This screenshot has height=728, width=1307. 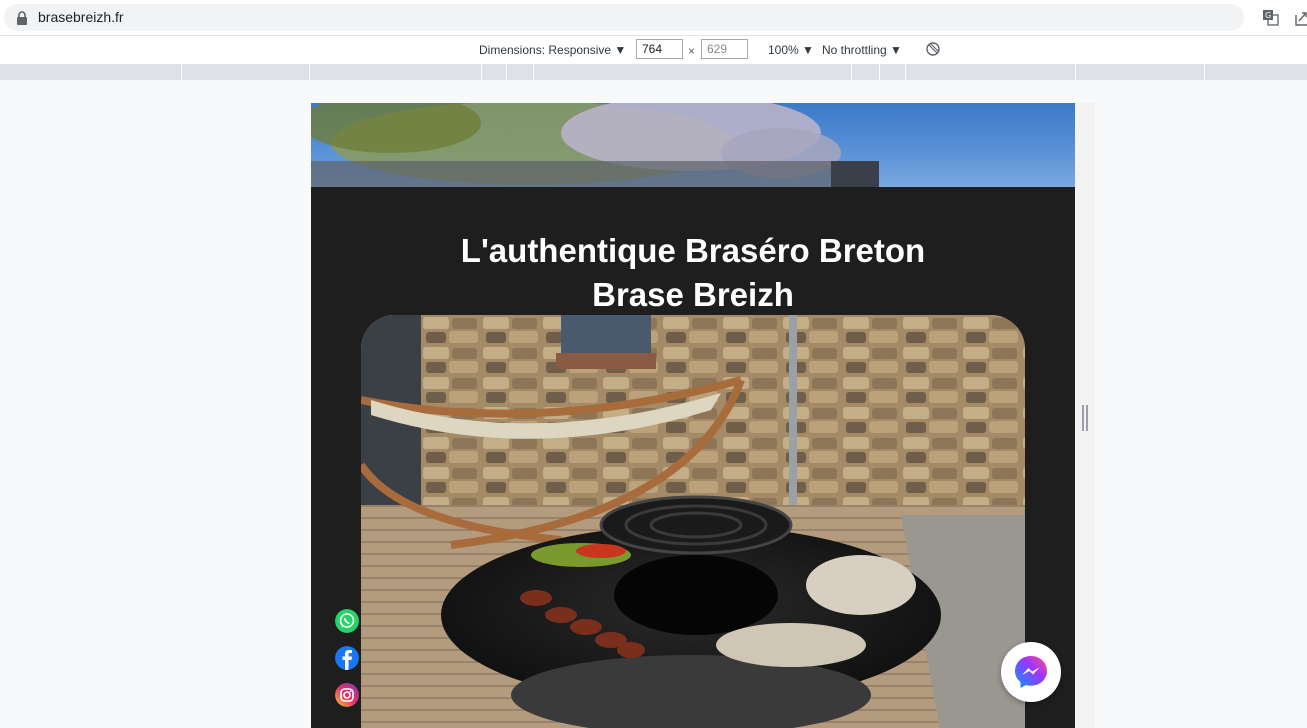 What do you see at coordinates (22, 18) in the screenshot?
I see `lock-icon` at bounding box center [22, 18].